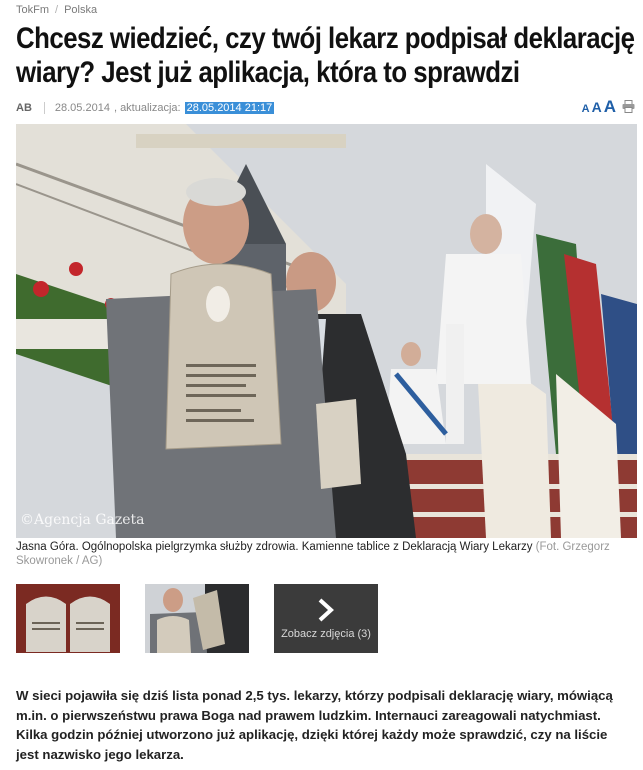 Image resolution: width=643 pixels, height=770 pixels. Describe the element at coordinates (80, 10) in the screenshot. I see `breadcrumb-item-polska: Polska` at that location.